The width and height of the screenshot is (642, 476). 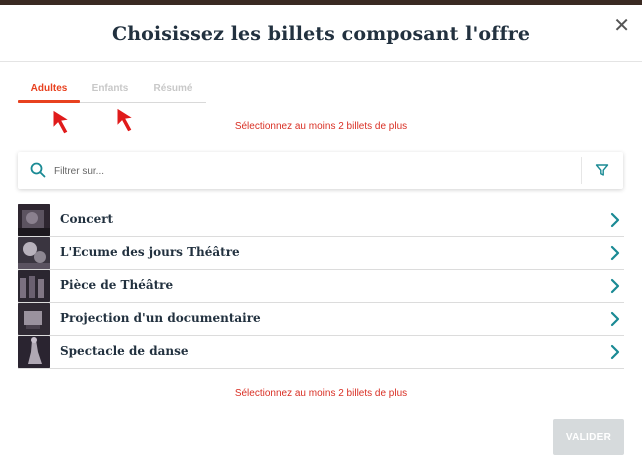 What do you see at coordinates (321, 220) in the screenshot?
I see `ticket-row: Concert` at bounding box center [321, 220].